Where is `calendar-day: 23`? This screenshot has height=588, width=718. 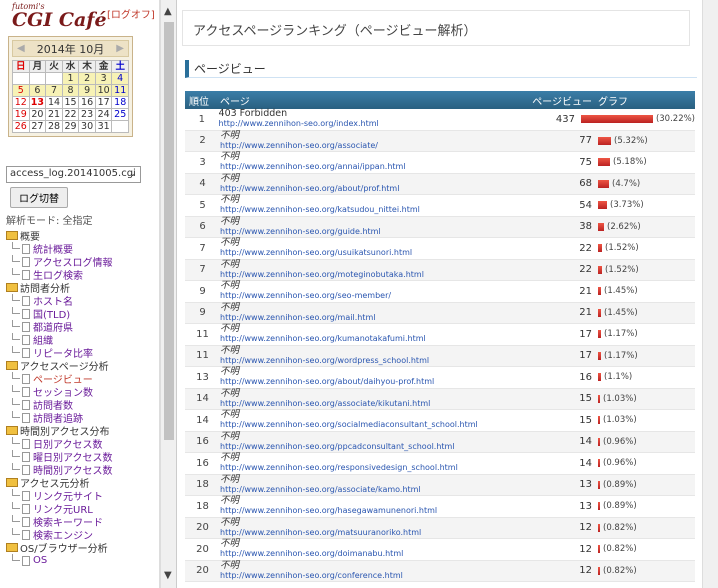
calendar-day: 23 is located at coordinates (87, 114).